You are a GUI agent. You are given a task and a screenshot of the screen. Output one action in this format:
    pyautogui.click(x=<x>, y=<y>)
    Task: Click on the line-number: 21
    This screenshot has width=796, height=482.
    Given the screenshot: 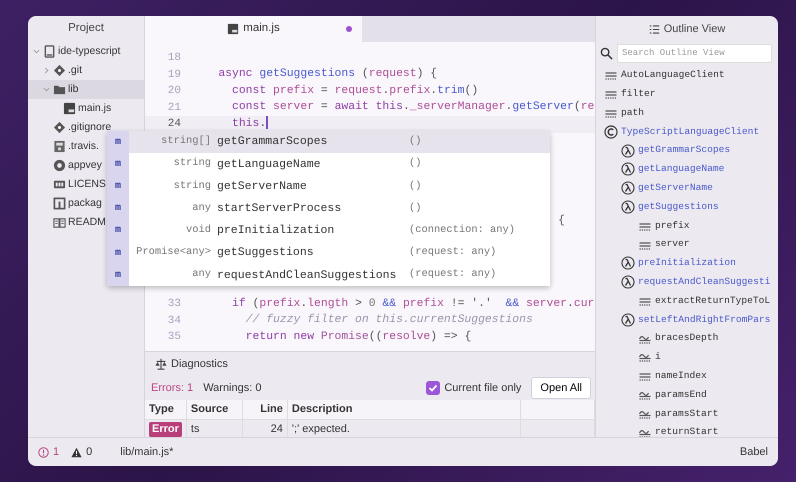 What is the action you would take?
    pyautogui.click(x=173, y=108)
    